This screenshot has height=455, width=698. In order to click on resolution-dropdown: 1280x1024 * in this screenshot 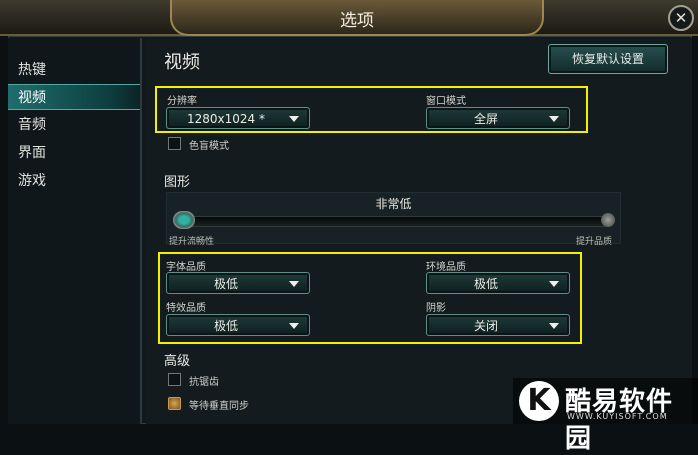, I will do `click(238, 118)`.